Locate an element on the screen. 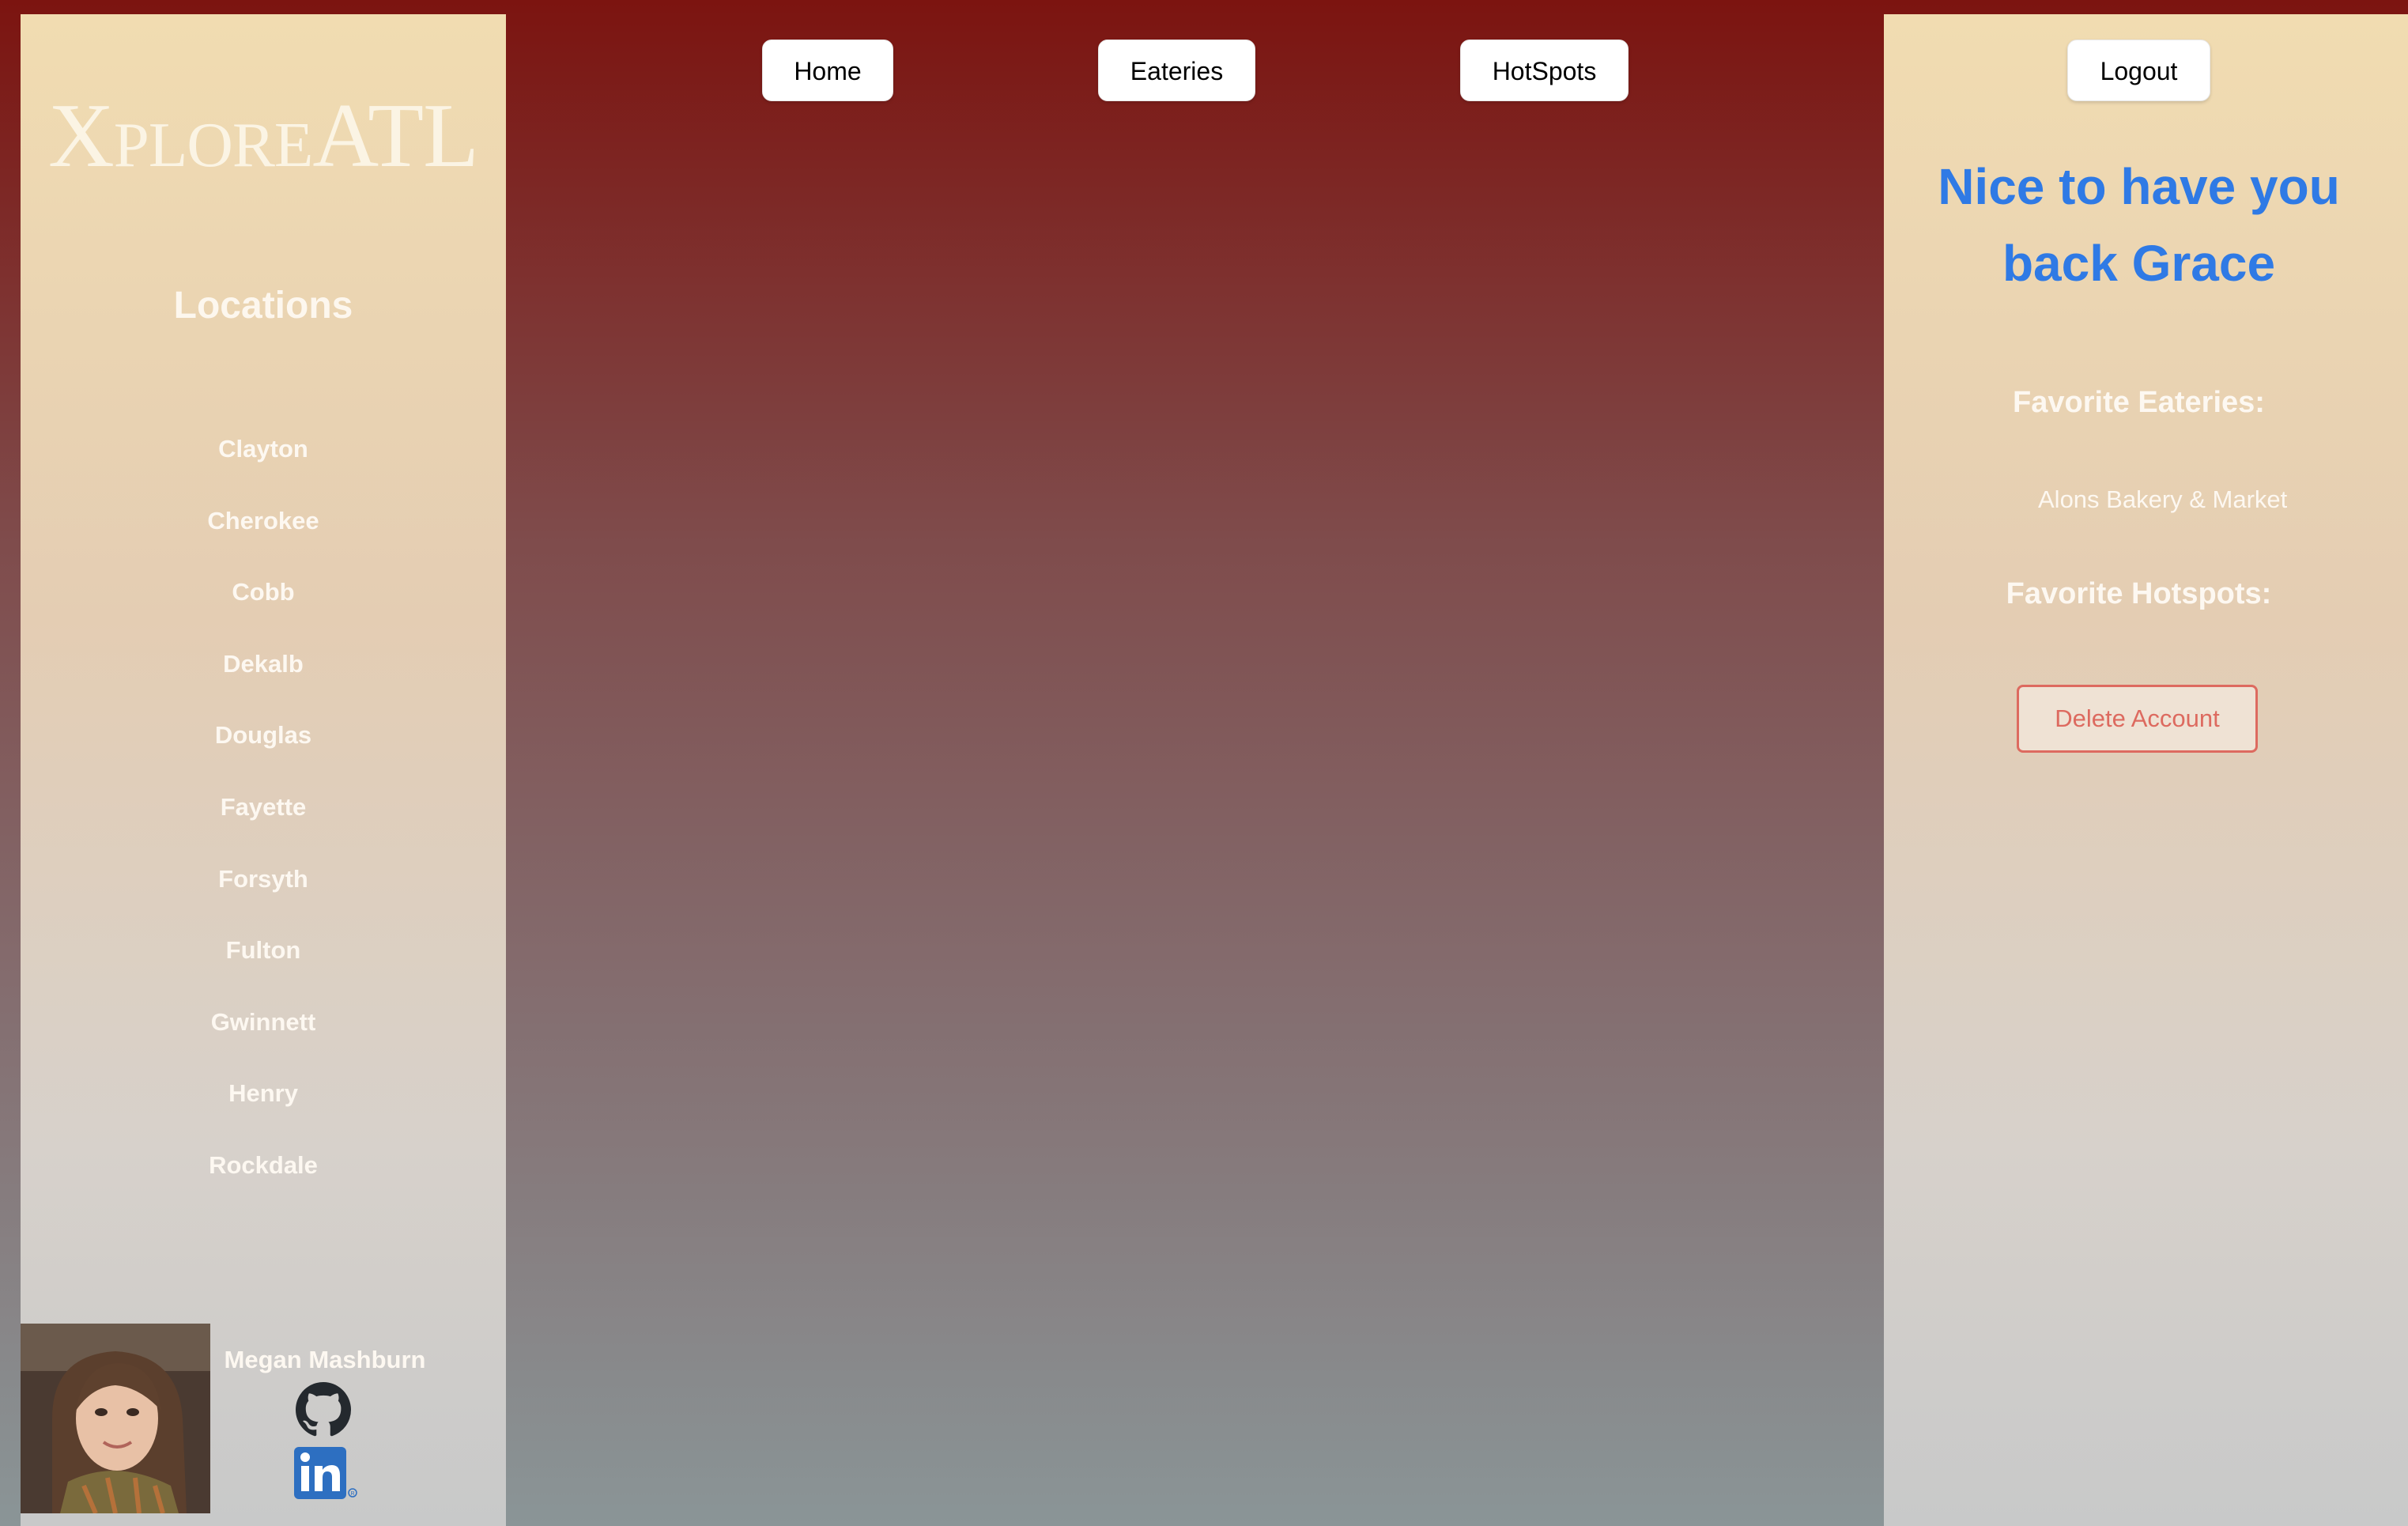 Image resolution: width=2408 pixels, height=1526 pixels. locations-heading: Locations is located at coordinates (263, 306).